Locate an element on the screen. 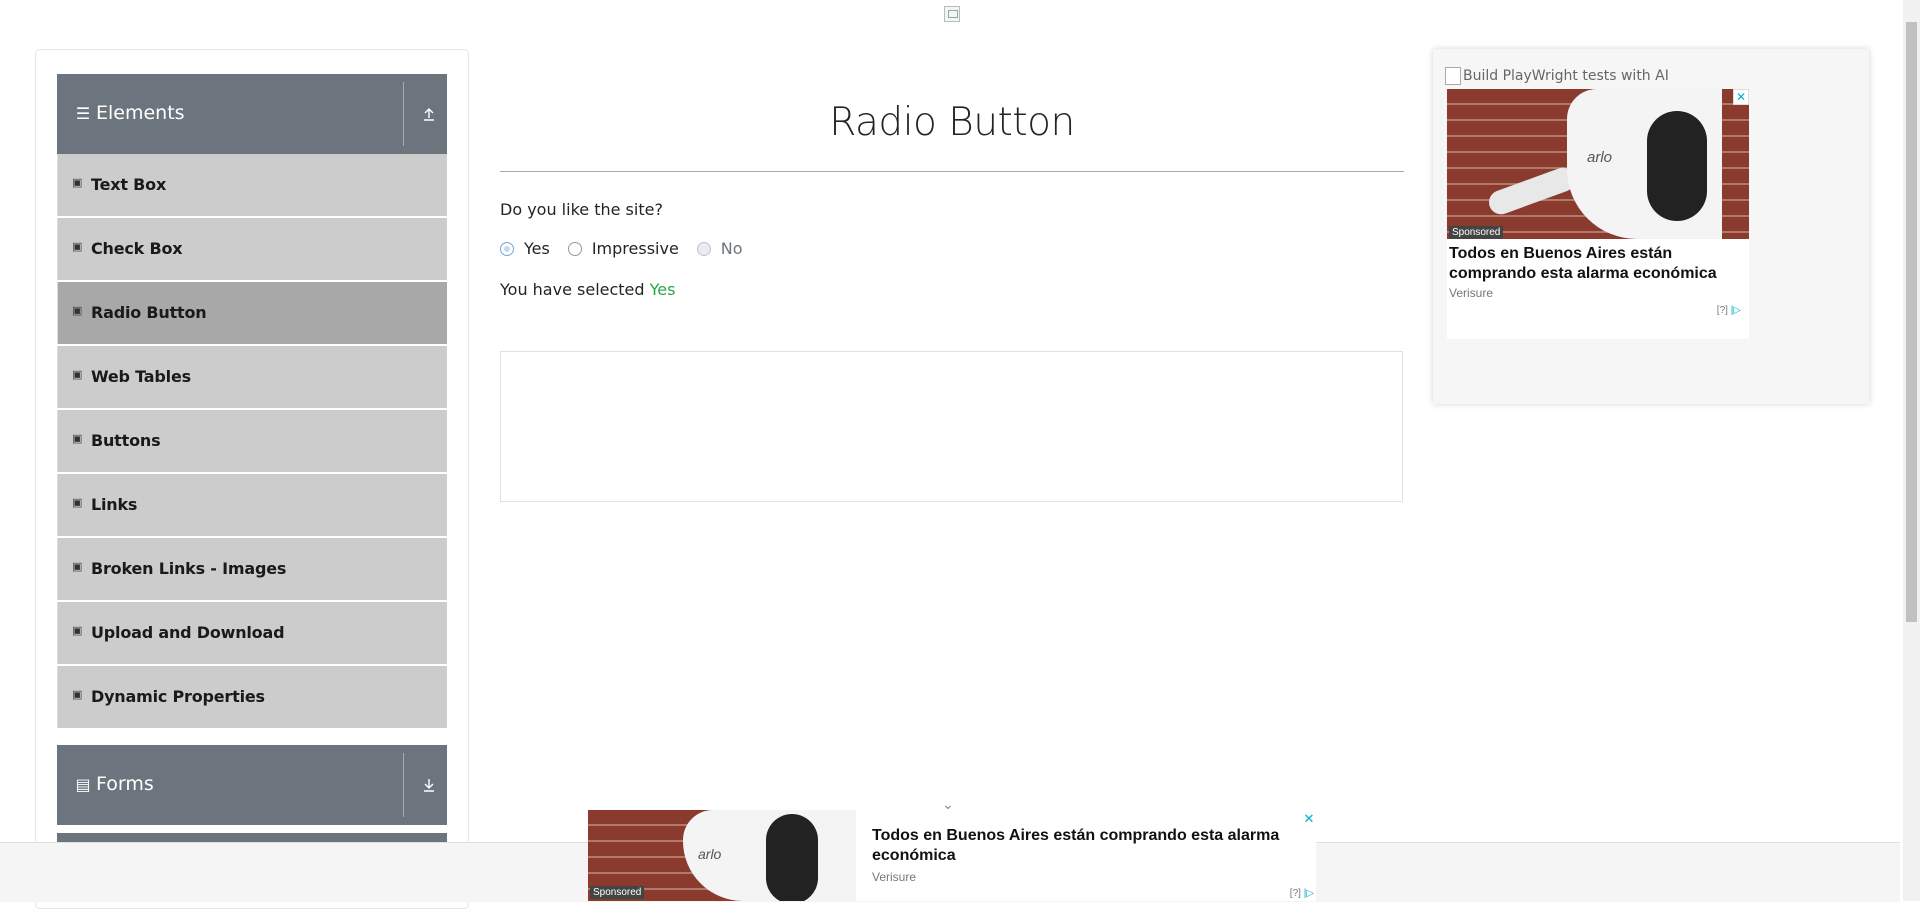 The height and width of the screenshot is (909, 1920). radio-circle is located at coordinates (574, 248).